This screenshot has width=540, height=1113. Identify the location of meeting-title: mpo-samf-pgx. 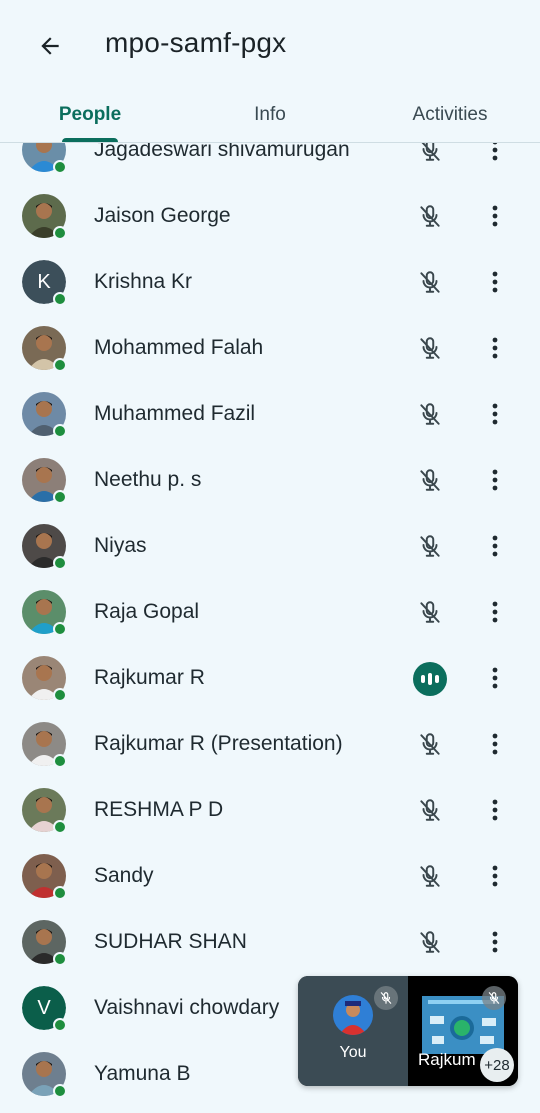
(196, 42).